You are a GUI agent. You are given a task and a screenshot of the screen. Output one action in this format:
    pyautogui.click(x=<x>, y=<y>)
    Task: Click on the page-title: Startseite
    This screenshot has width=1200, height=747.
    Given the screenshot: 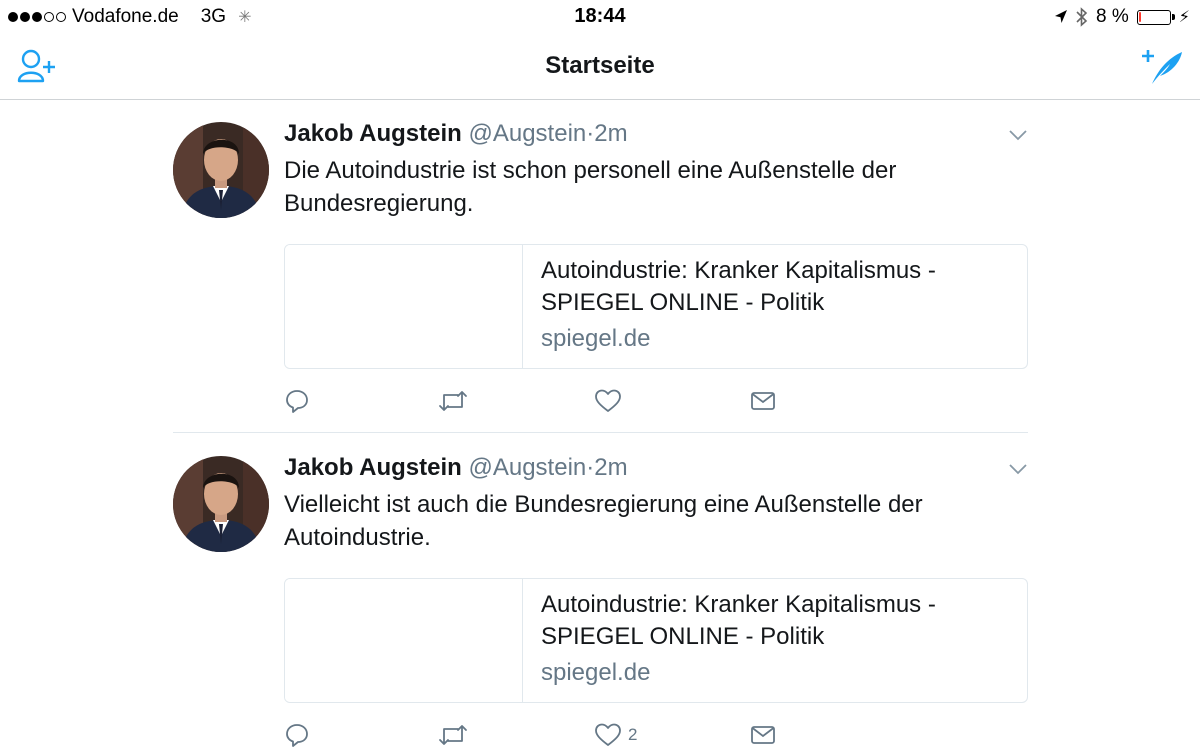 What is the action you would take?
    pyautogui.click(x=600, y=65)
    